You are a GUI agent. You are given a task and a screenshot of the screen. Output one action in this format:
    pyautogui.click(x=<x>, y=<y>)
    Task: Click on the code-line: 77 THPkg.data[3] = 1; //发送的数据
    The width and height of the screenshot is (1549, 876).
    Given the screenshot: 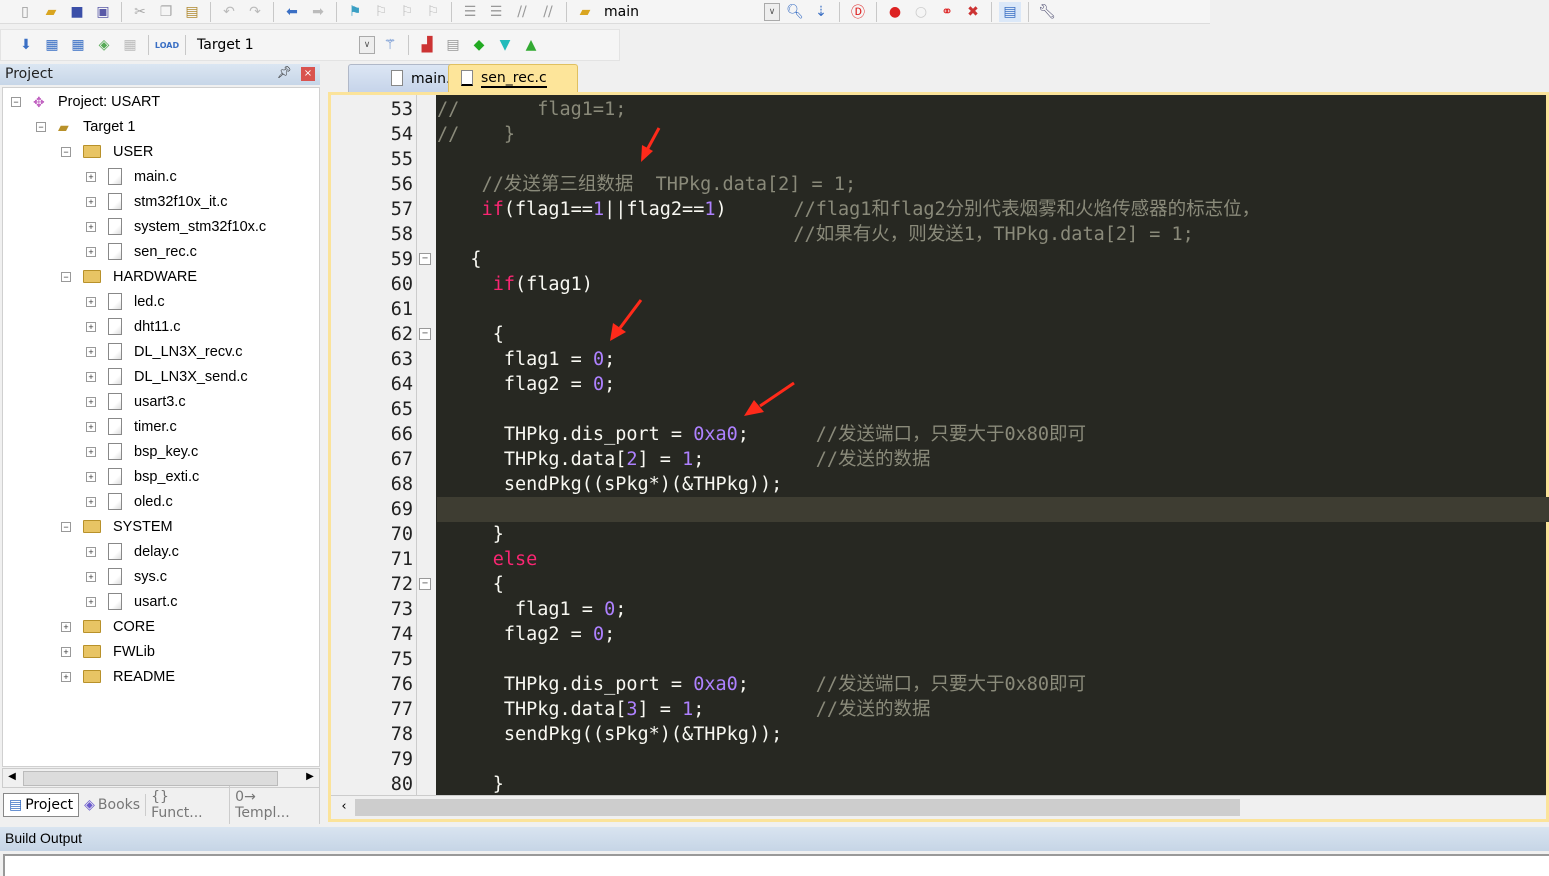 What is the action you would take?
    pyautogui.click(x=940, y=709)
    